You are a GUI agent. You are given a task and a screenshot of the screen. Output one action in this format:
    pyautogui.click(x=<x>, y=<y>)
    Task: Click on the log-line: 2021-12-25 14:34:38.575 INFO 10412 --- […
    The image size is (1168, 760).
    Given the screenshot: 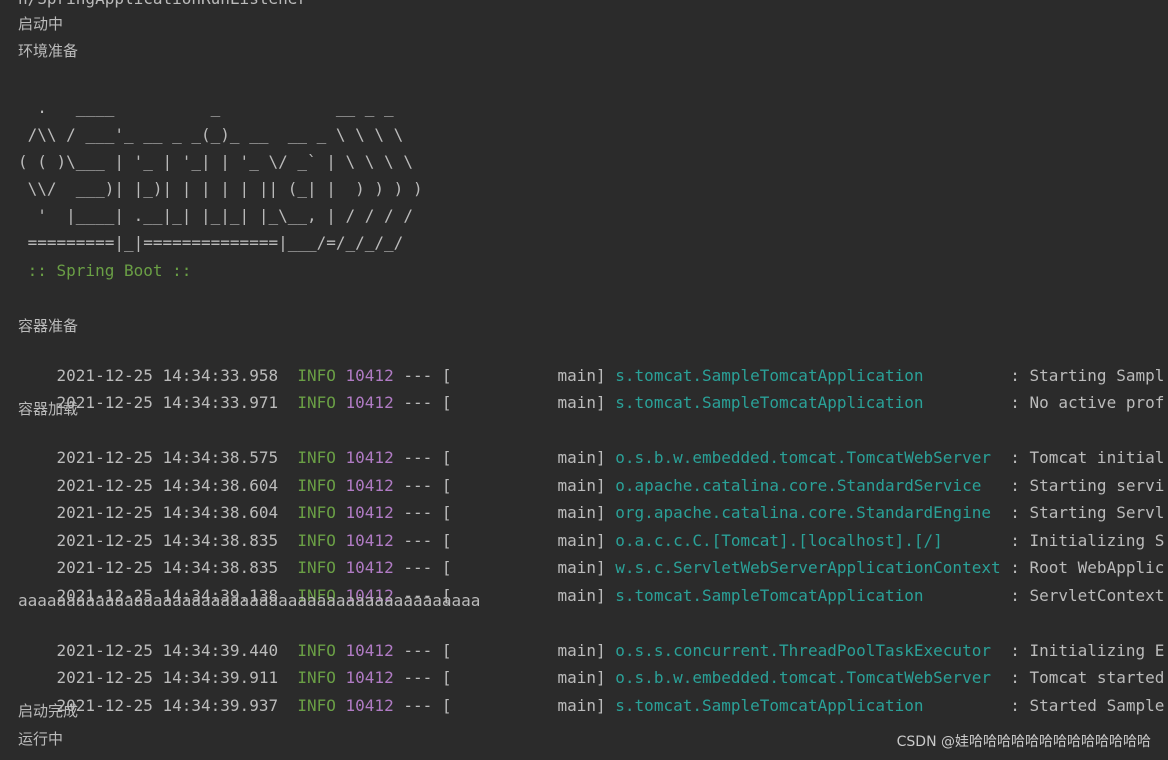 What is the action you would take?
    pyautogui.click(x=610, y=457)
    